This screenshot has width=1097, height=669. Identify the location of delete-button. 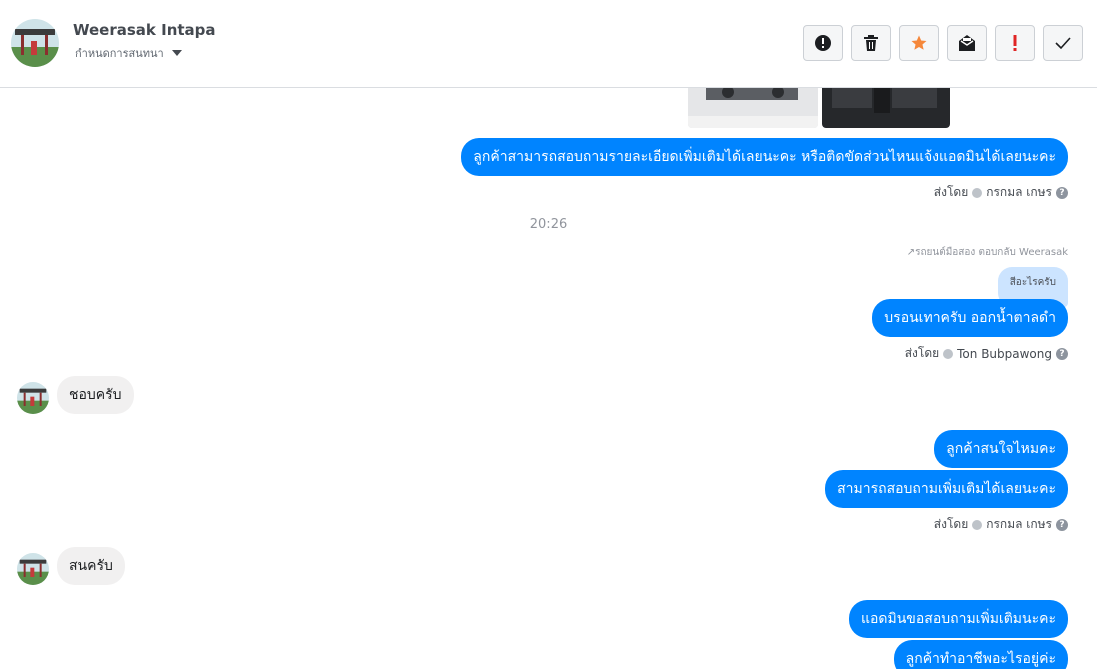
(871, 43).